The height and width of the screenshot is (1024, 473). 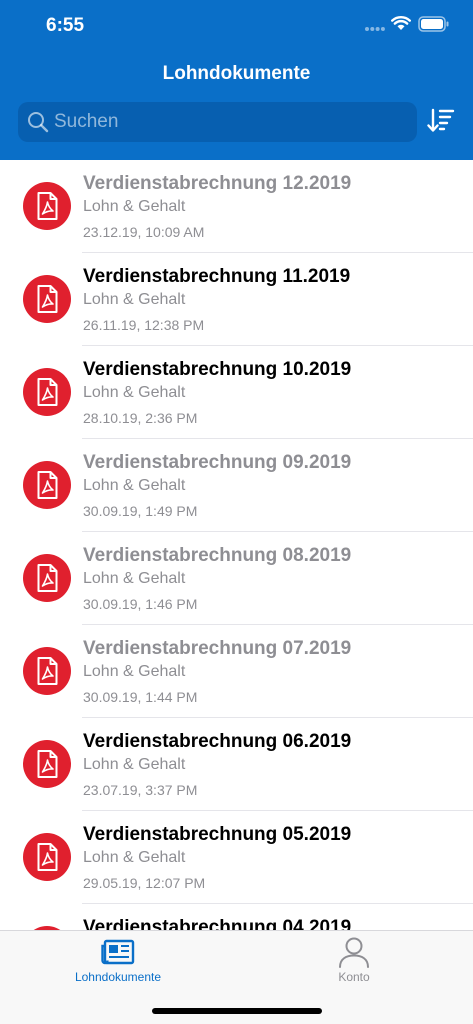 I want to click on document-date: 29.05.19, 12:07 PM, so click(x=144, y=883).